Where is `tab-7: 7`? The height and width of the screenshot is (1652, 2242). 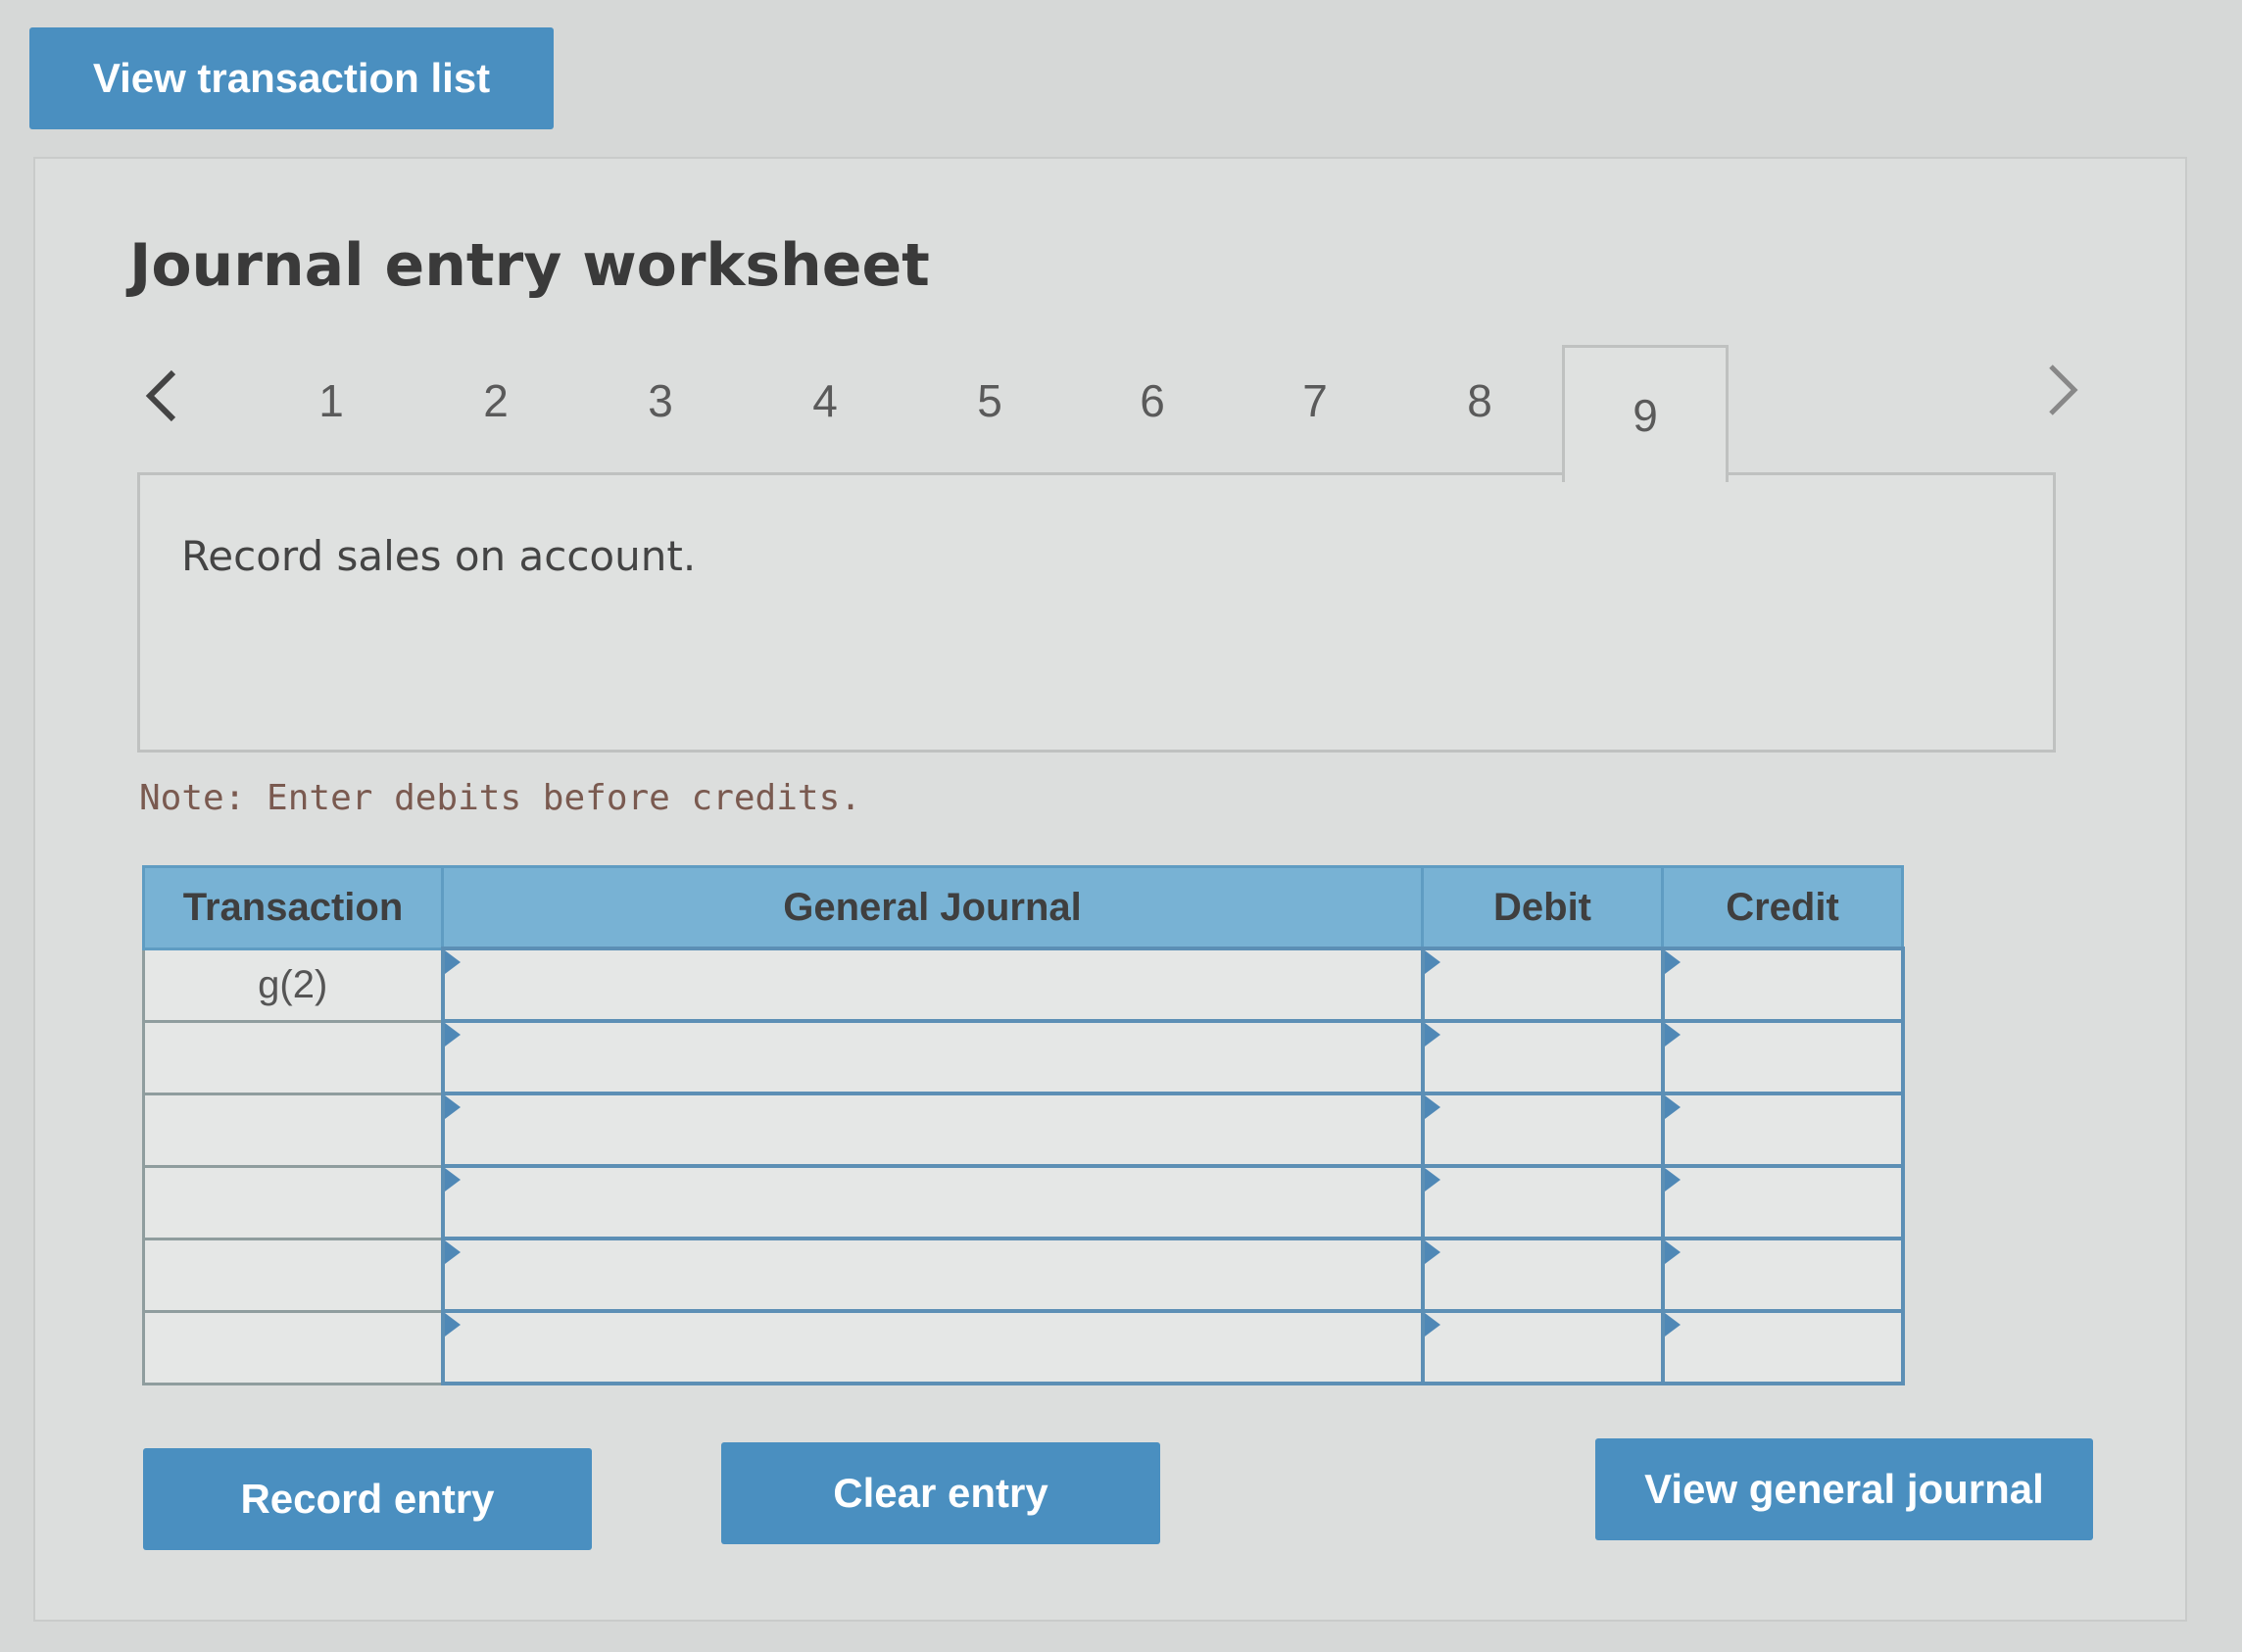 tab-7: 7 is located at coordinates (1315, 401).